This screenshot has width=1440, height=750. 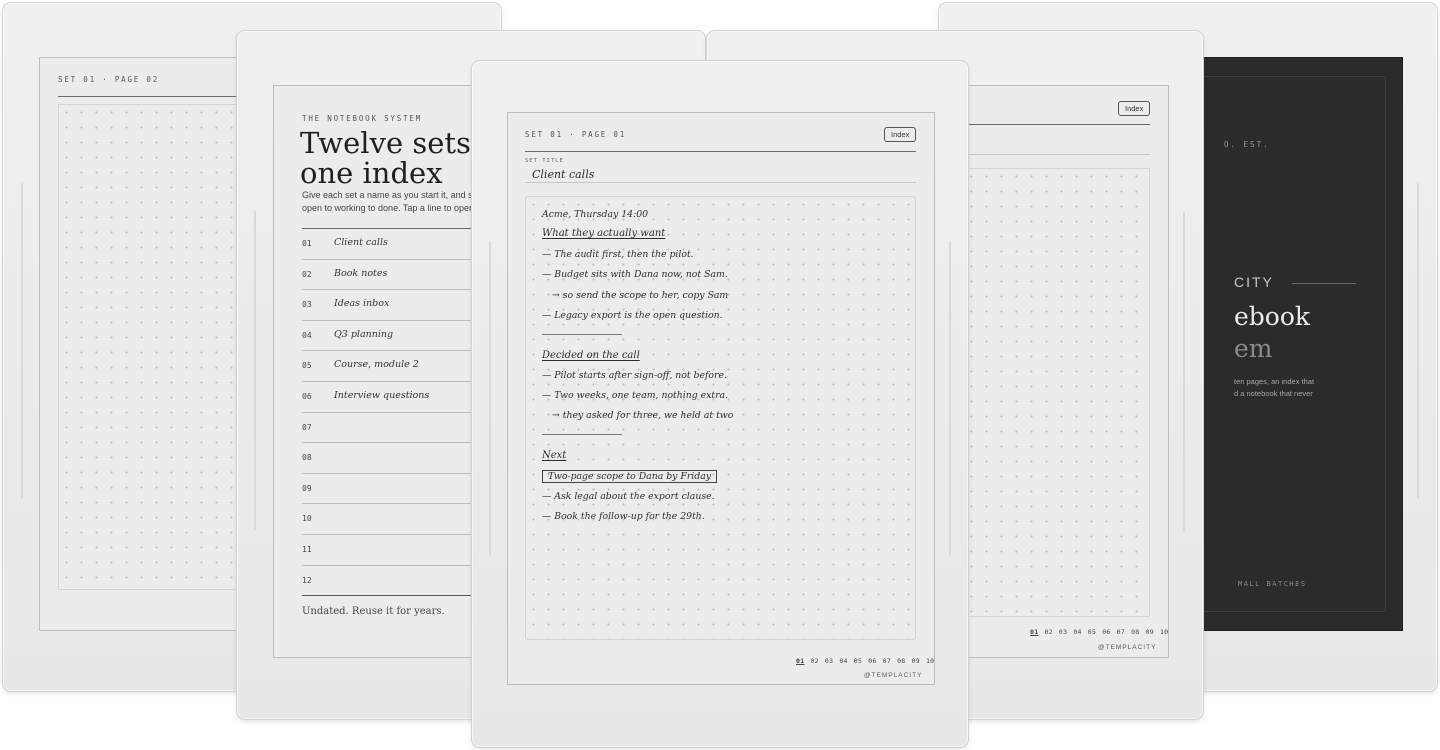 I want to click on title-rule, so click(x=720, y=182).